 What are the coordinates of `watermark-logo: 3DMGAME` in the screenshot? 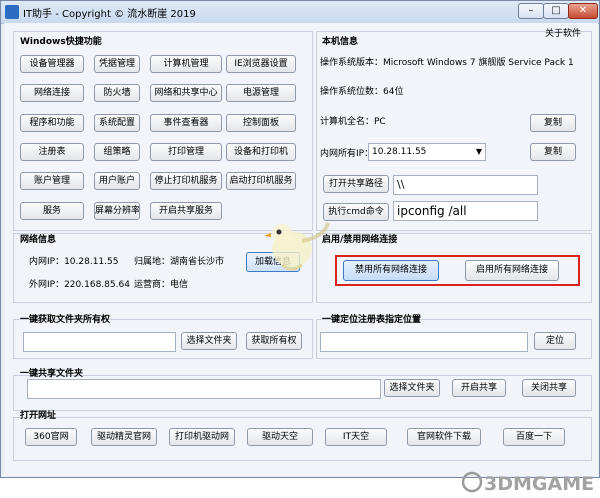 It's located at (528, 483).